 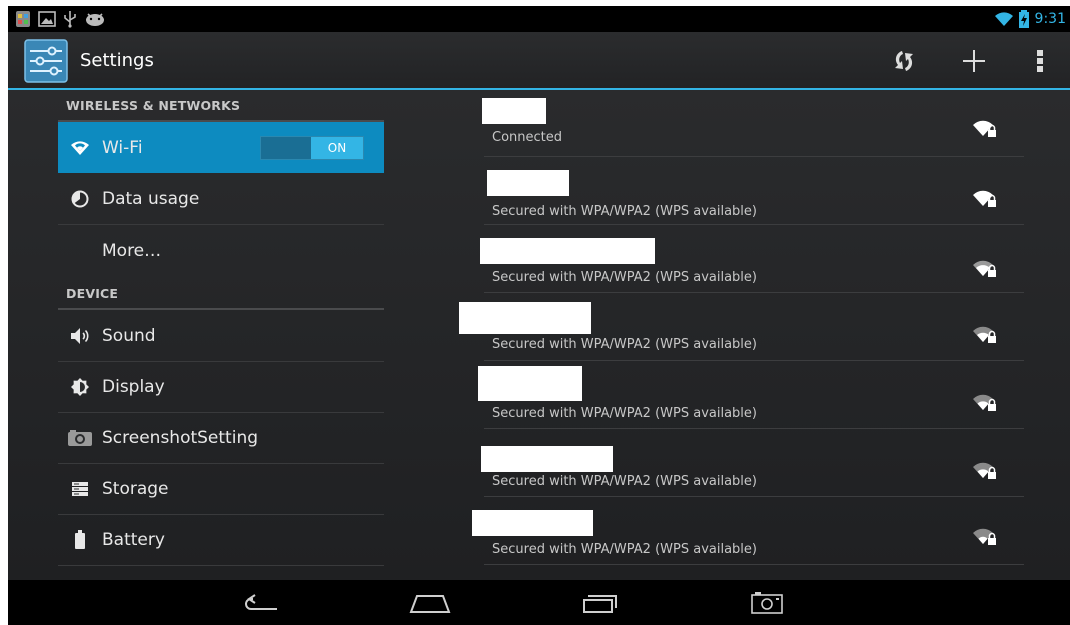 What do you see at coordinates (133, 387) in the screenshot?
I see `setting-item-label: Display` at bounding box center [133, 387].